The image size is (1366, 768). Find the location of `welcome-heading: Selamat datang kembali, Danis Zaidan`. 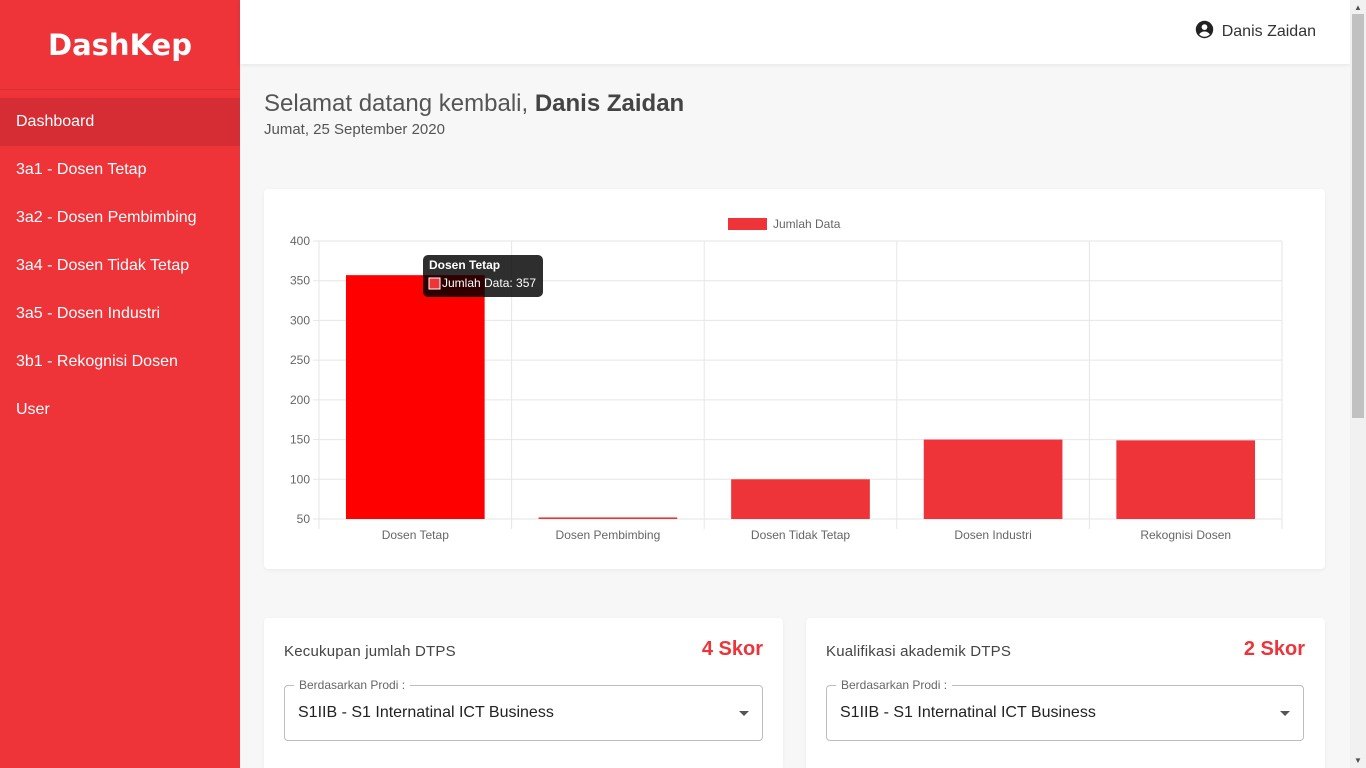

welcome-heading: Selamat datang kembali, Danis Zaidan is located at coordinates (474, 104).